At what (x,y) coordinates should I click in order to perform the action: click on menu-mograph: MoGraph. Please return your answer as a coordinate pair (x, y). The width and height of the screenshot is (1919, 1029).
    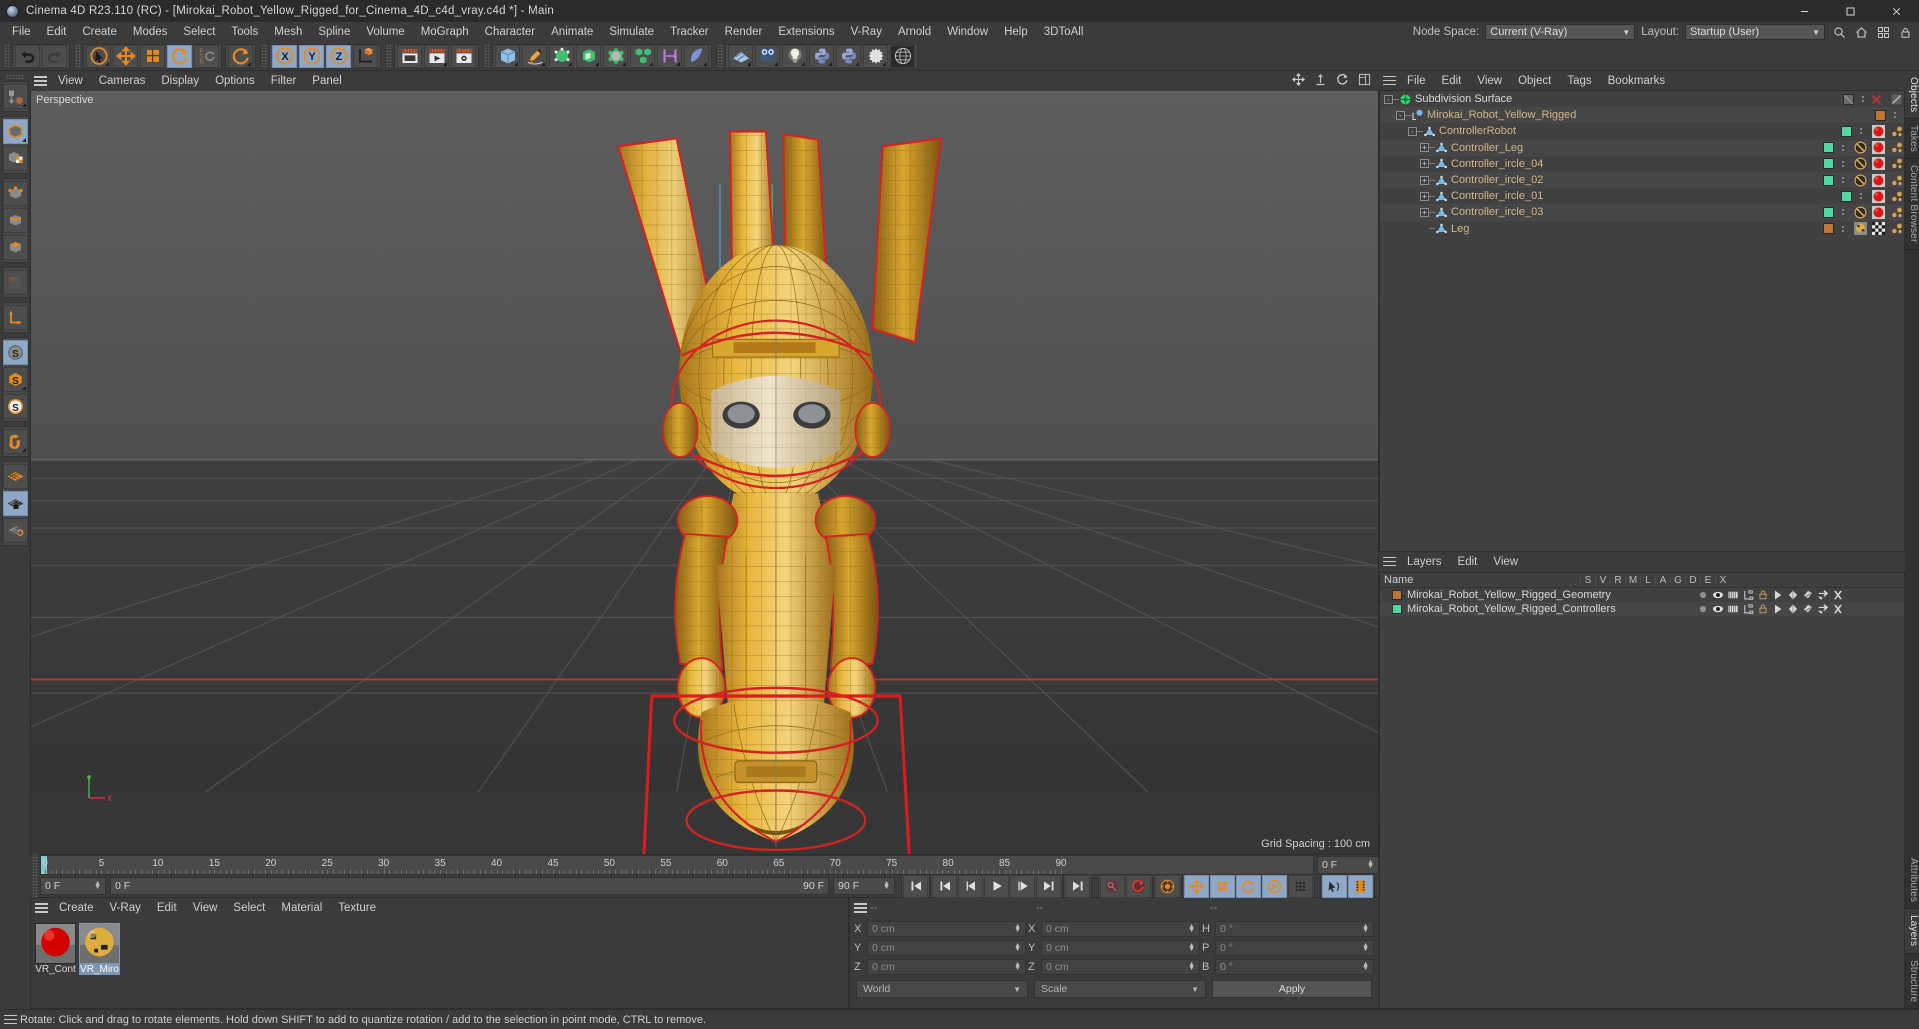
    Looking at the image, I should click on (445, 32).